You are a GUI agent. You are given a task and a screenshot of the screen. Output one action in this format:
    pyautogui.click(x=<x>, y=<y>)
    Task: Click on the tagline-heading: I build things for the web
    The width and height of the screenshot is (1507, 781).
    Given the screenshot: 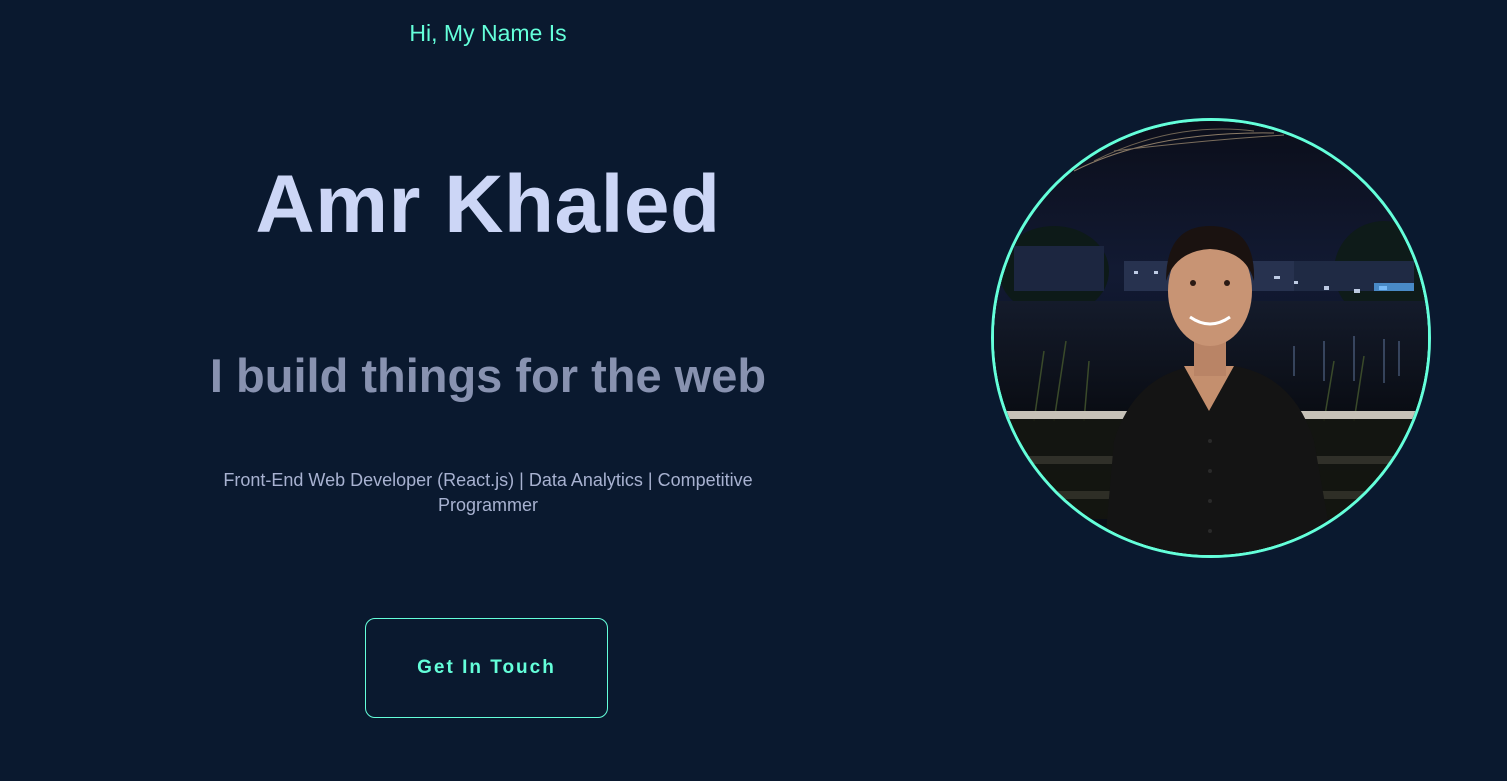 What is the action you would take?
    pyautogui.click(x=488, y=375)
    